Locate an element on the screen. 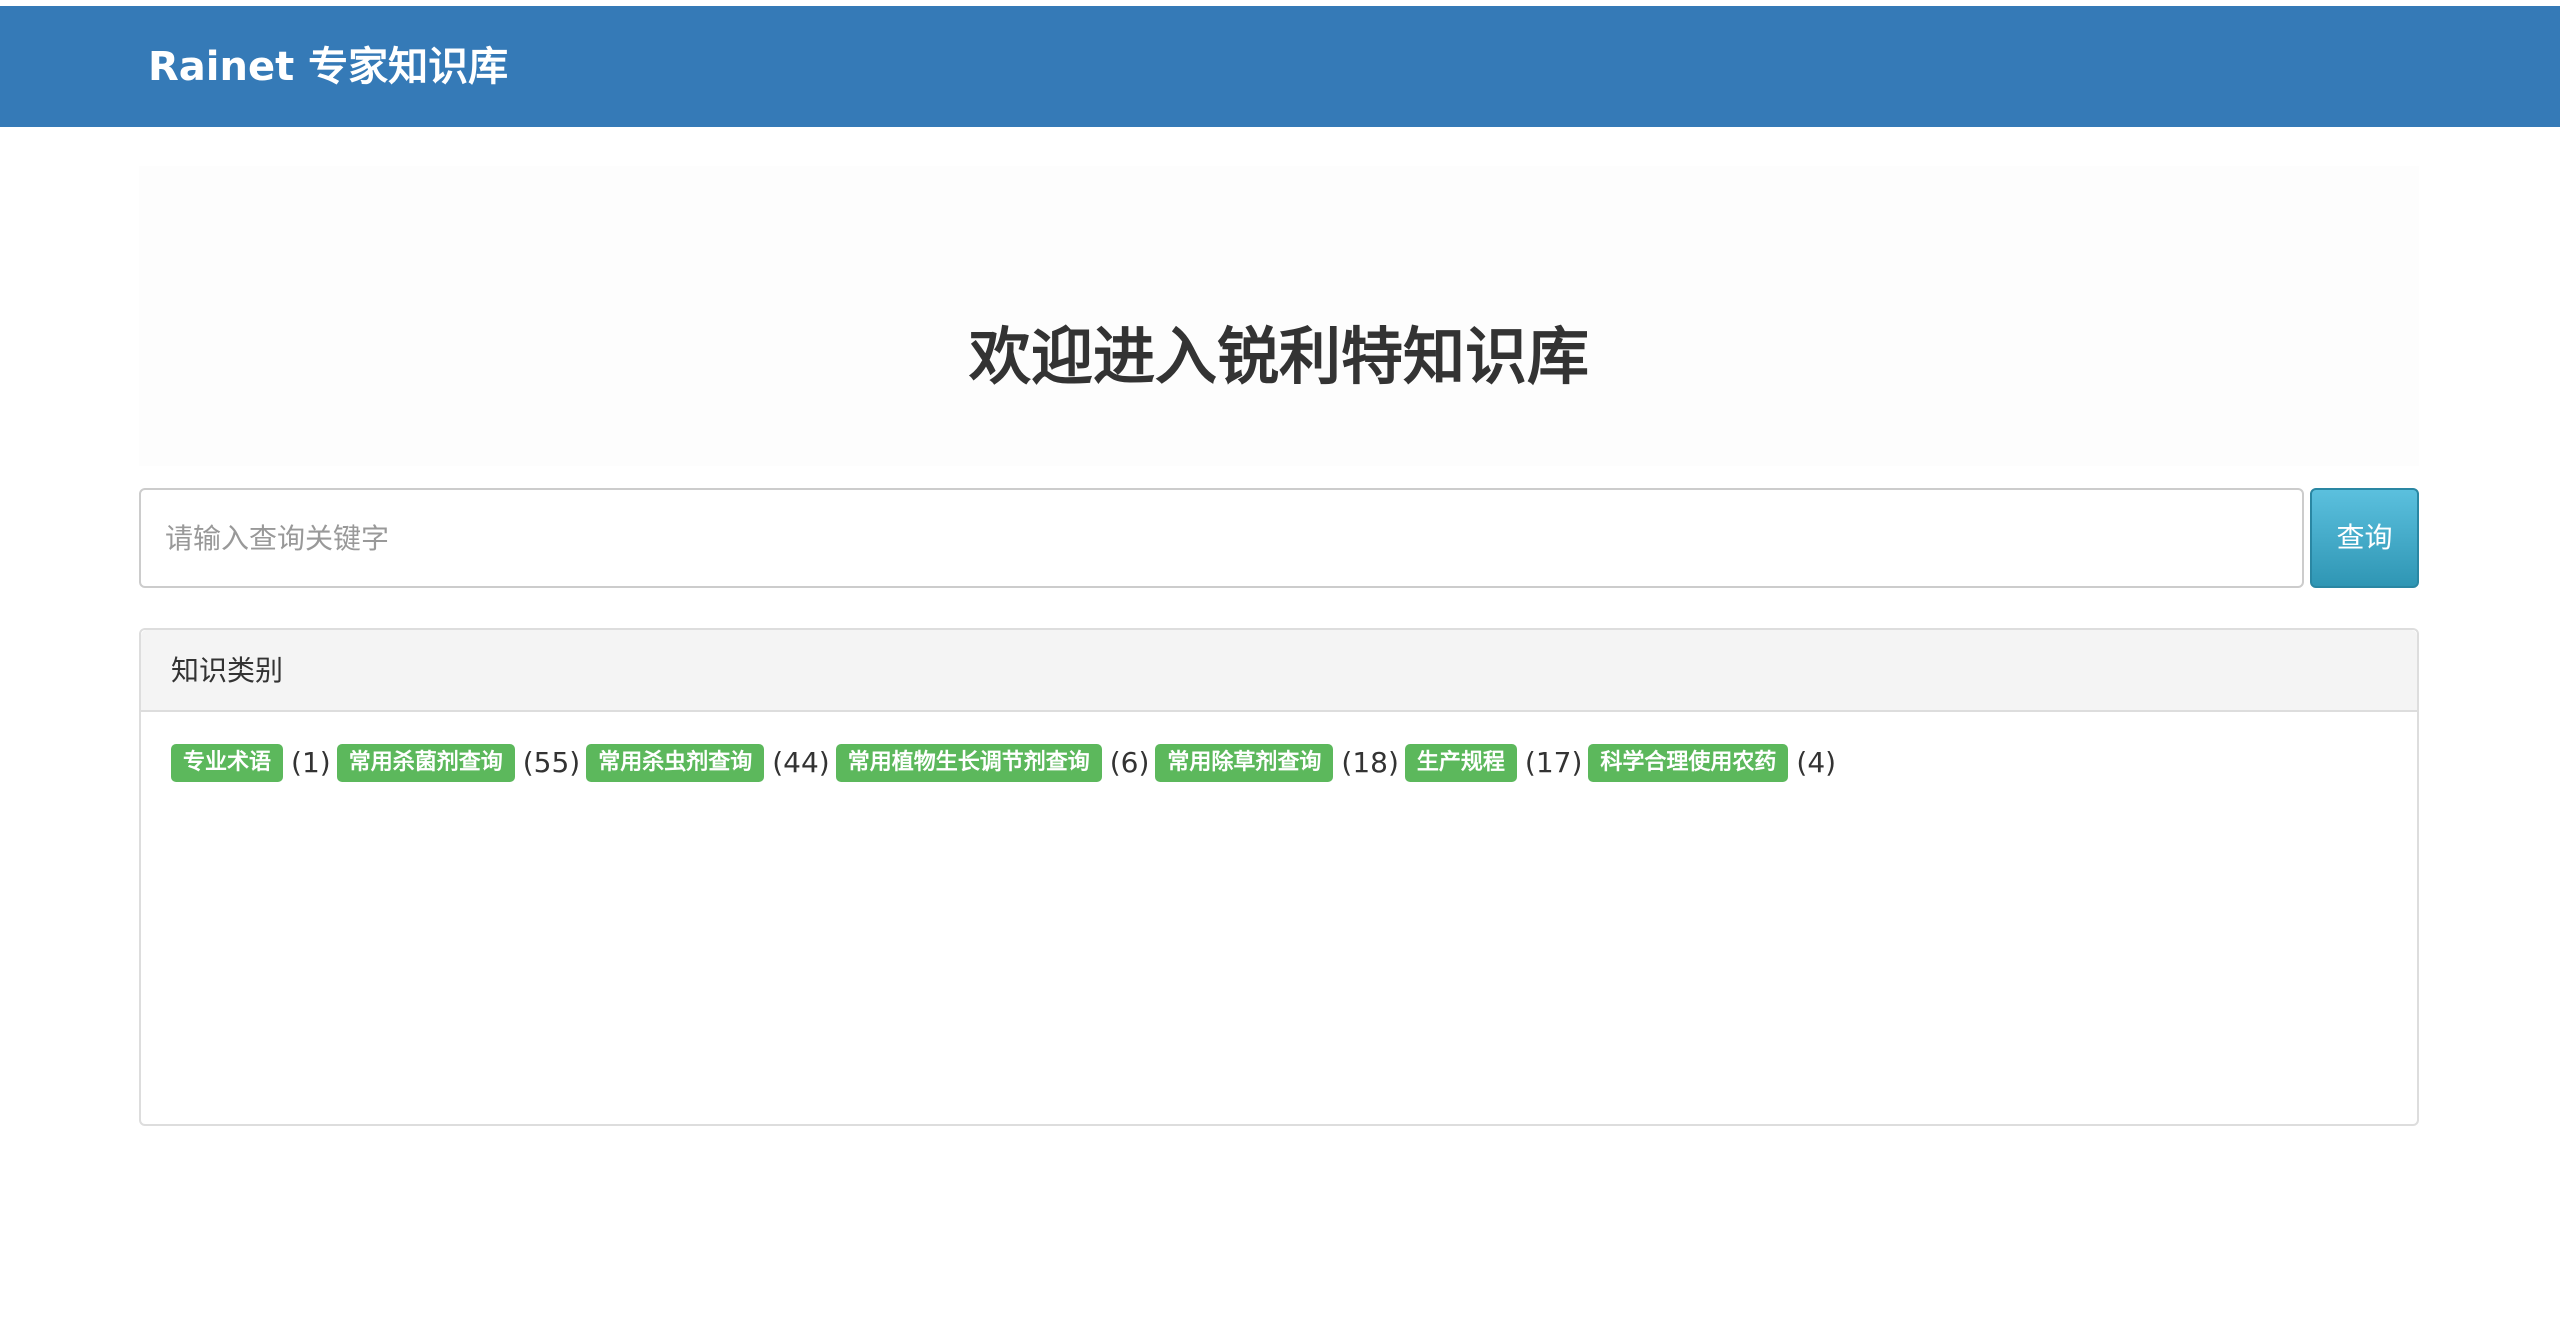 The width and height of the screenshot is (2560, 1328). category-count: (4) is located at coordinates (1816, 762).